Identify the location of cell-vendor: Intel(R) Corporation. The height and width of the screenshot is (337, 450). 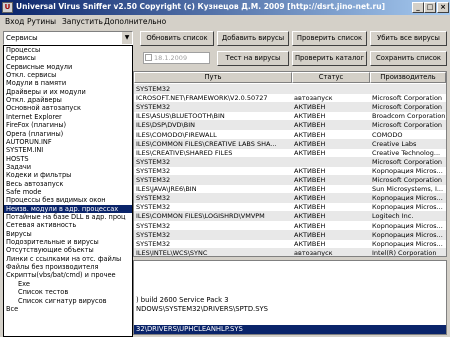
(404, 252).